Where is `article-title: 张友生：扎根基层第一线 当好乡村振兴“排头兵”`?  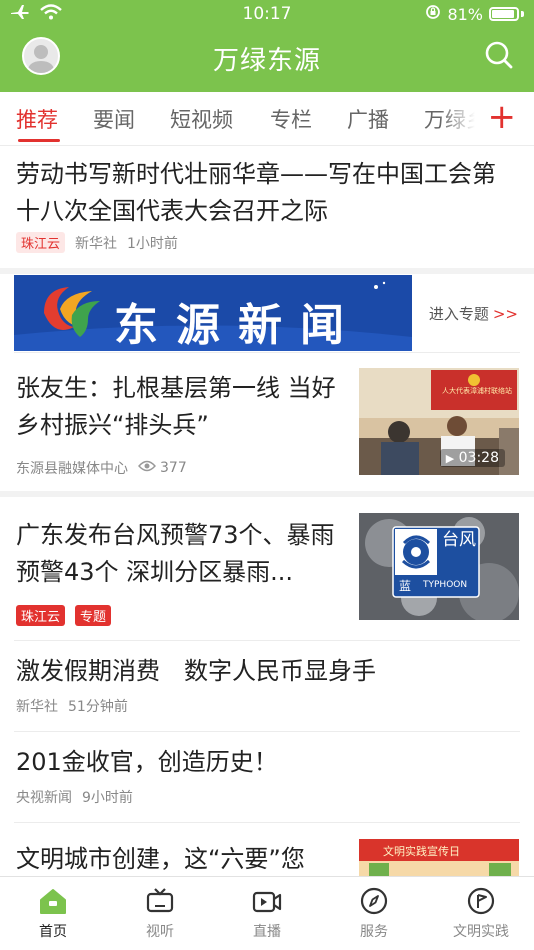 article-title: 张友生：扎根基层第一线 当好乡村振兴“排头兵” is located at coordinates (176, 406).